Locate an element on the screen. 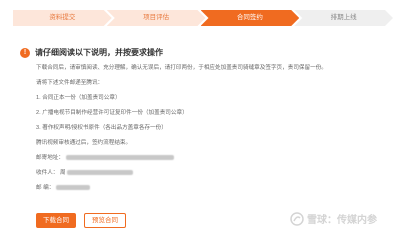 This screenshot has height=240, width=400. watermark: 雪球：传媒内参 is located at coordinates (333, 218).